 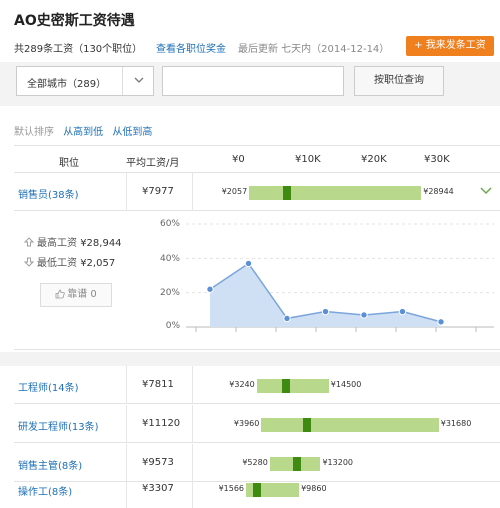 What do you see at coordinates (242, 384) in the screenshot?
I see `min-salary: ¥3240` at bounding box center [242, 384].